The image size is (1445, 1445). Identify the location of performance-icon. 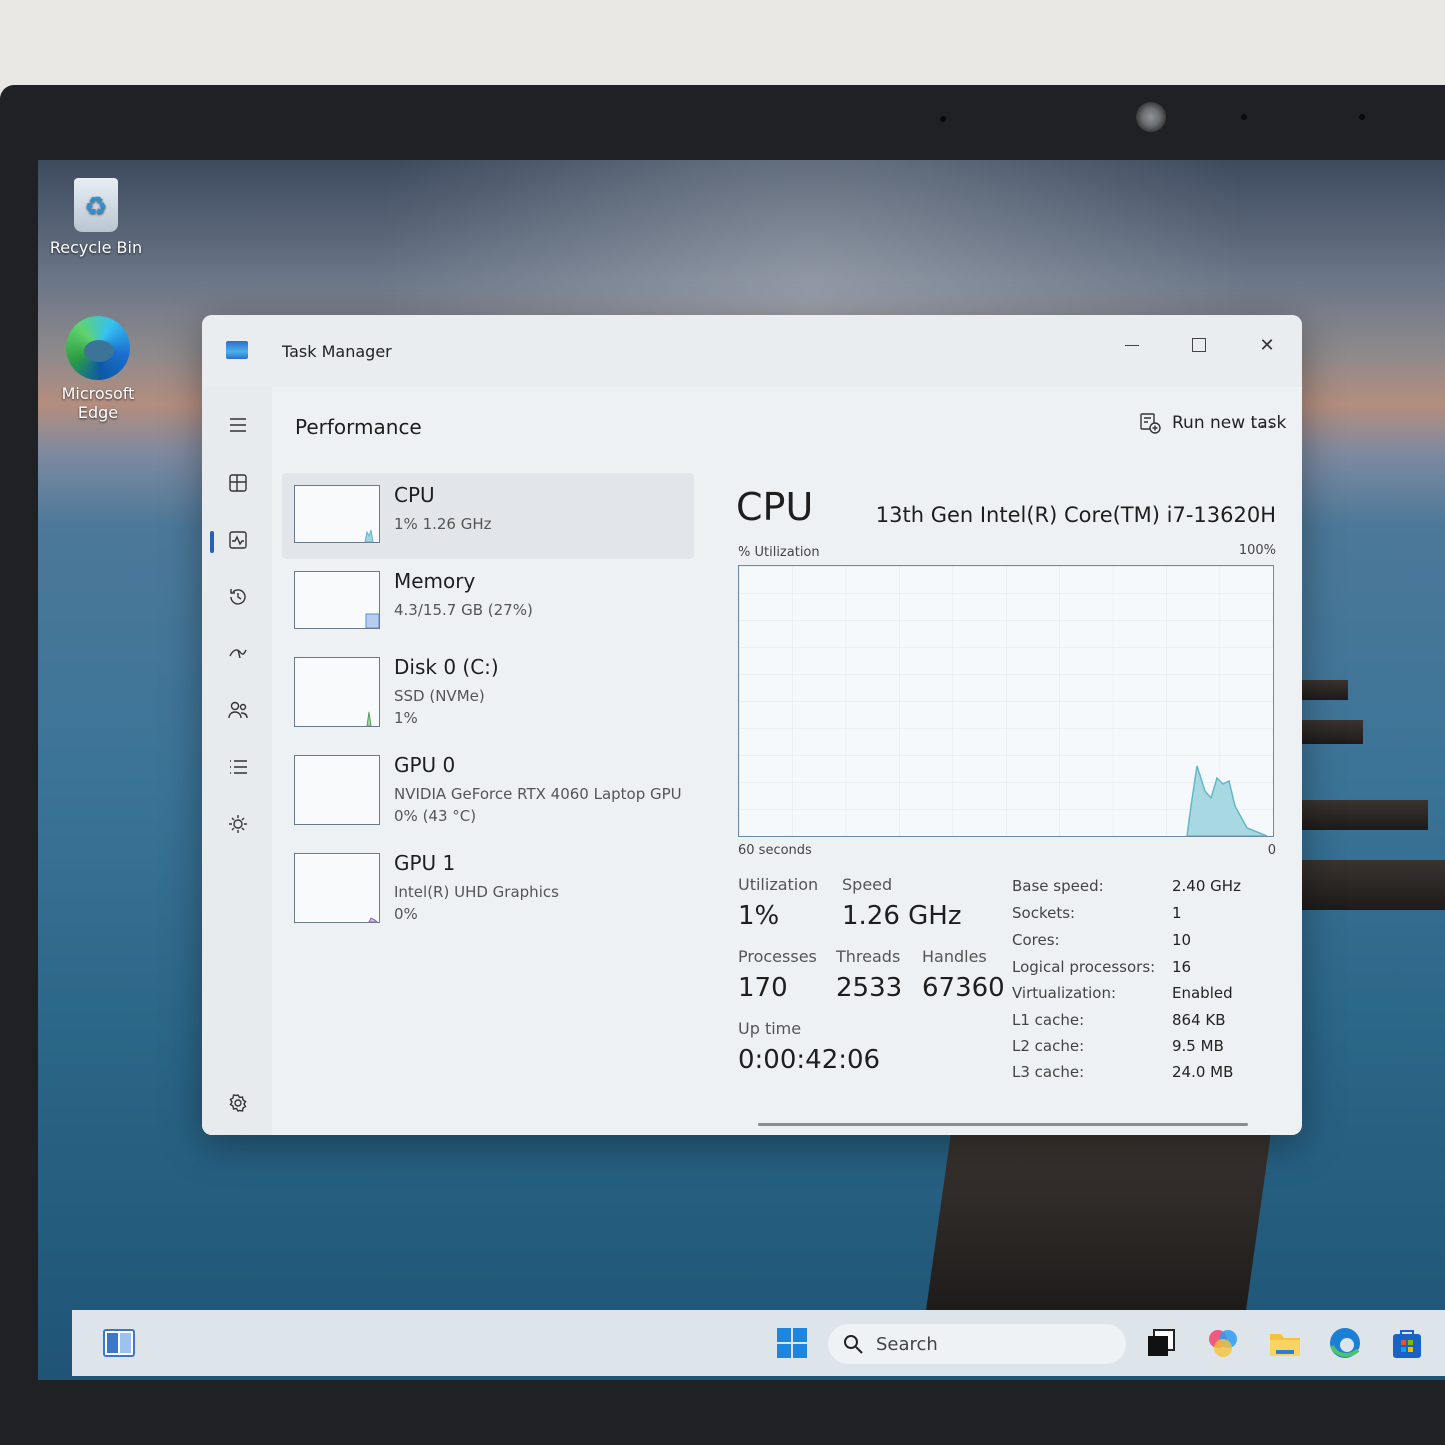
(238, 540).